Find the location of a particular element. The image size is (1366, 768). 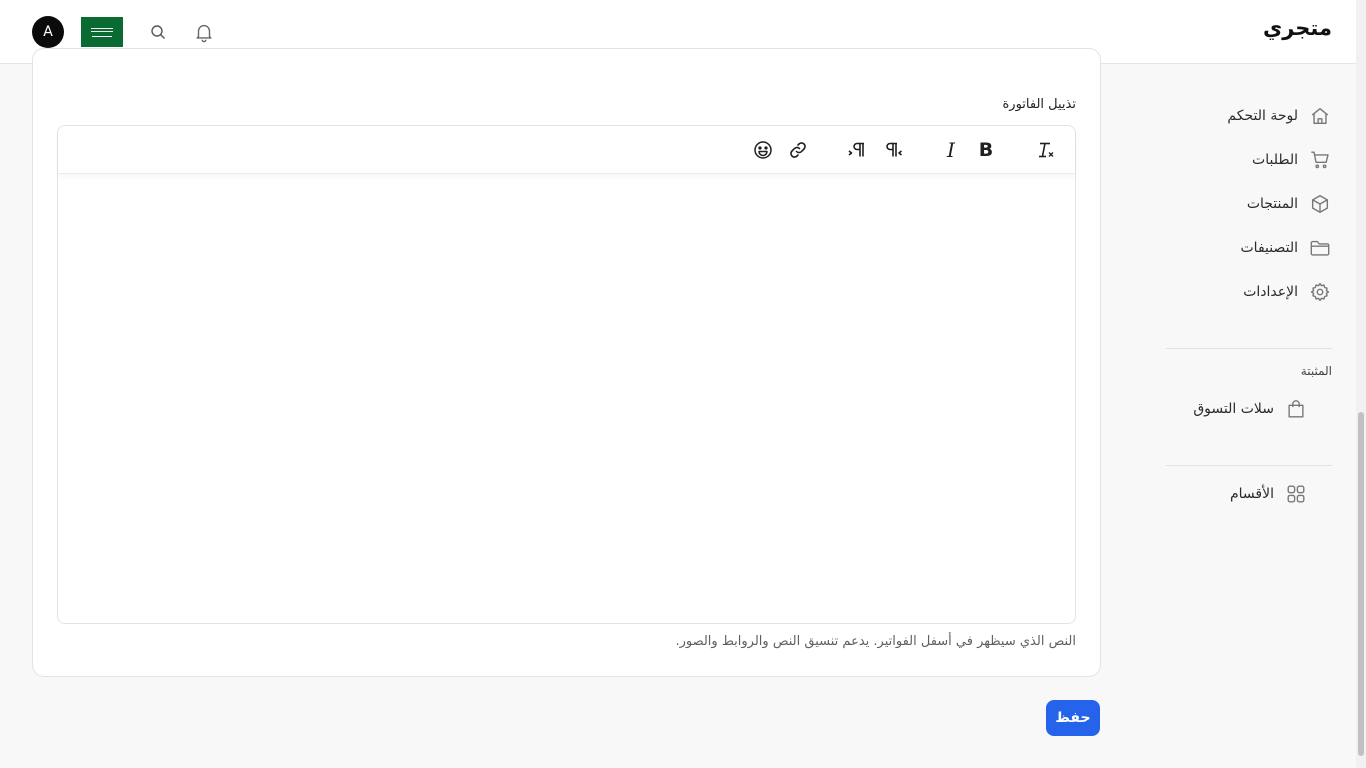

cart-icon is located at coordinates (1320, 160).